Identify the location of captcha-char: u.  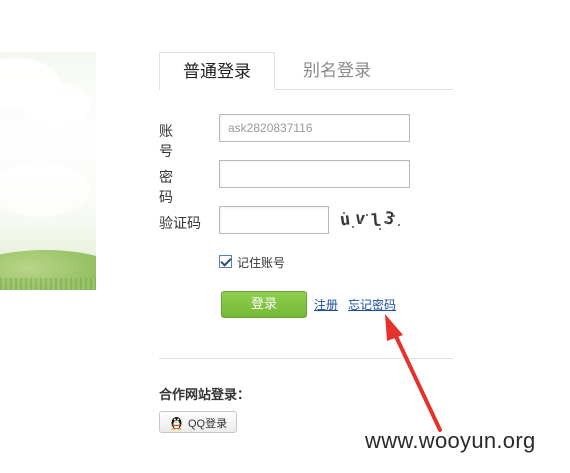
(345, 220).